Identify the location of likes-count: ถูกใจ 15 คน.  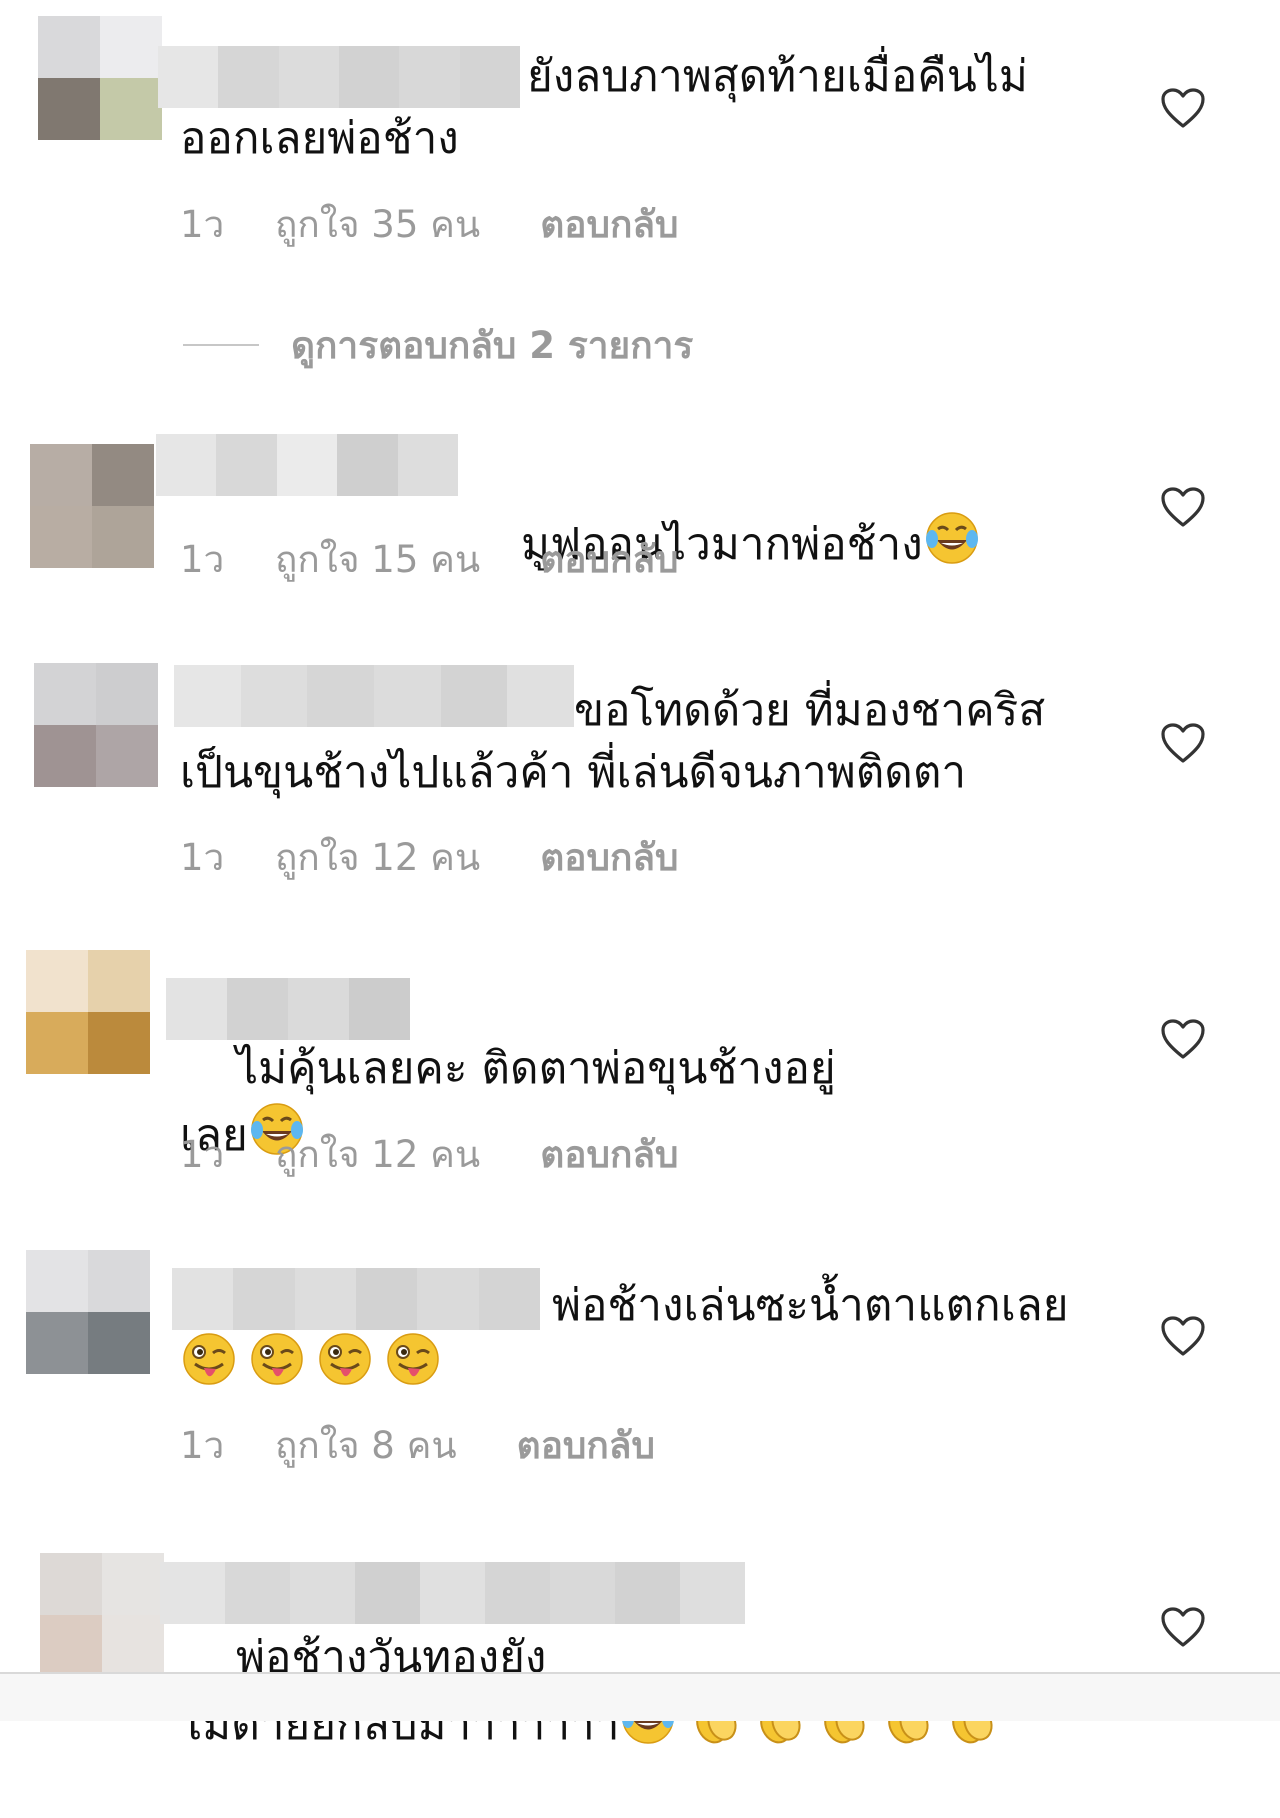
(377, 559).